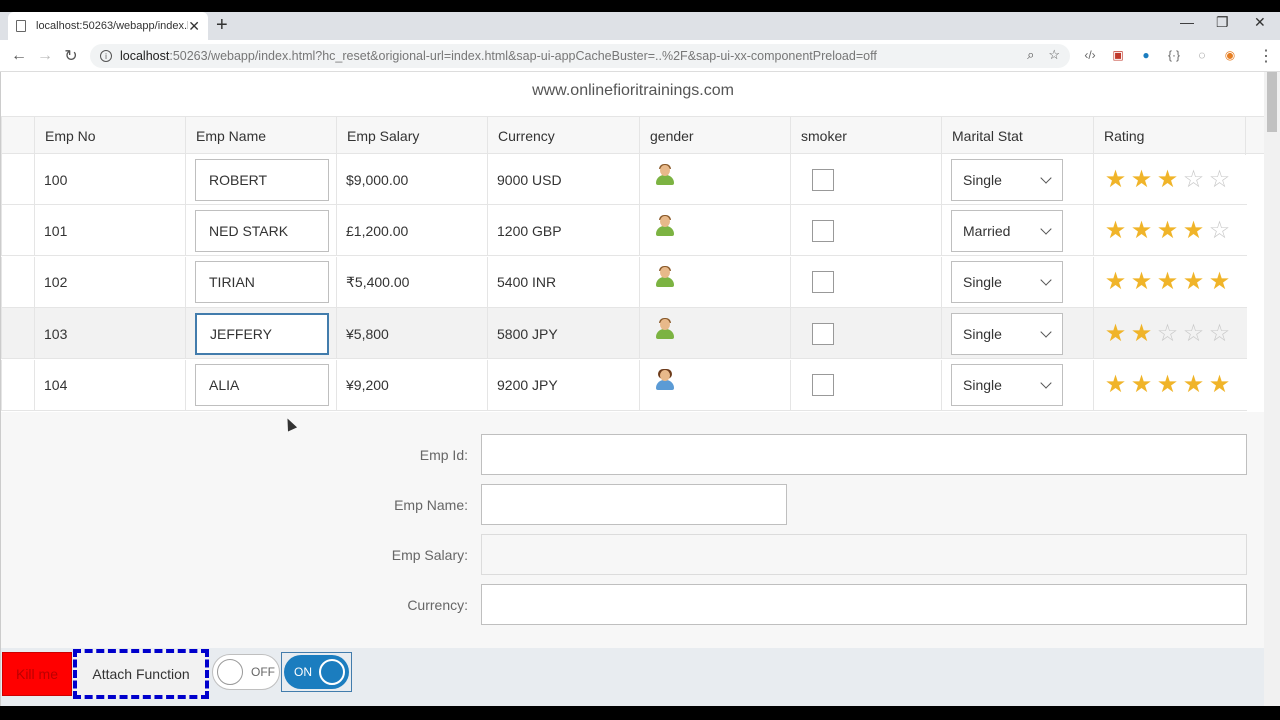  What do you see at coordinates (1174, 55) in the screenshot?
I see `braces-extension-icon: {·}` at bounding box center [1174, 55].